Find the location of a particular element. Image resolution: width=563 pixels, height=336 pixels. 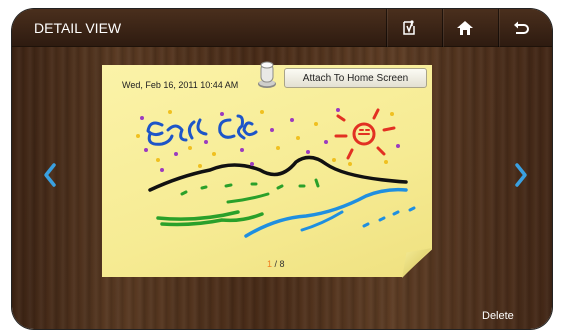

page-counter: 1 / 8 is located at coordinates (276, 264).